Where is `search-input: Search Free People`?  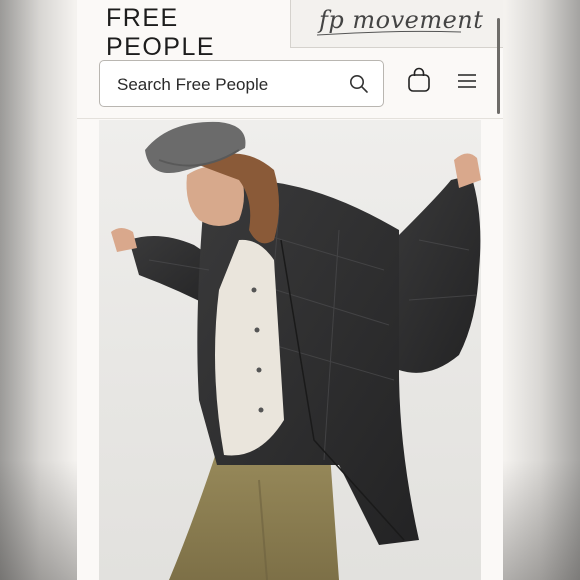 search-input: Search Free People is located at coordinates (241, 83).